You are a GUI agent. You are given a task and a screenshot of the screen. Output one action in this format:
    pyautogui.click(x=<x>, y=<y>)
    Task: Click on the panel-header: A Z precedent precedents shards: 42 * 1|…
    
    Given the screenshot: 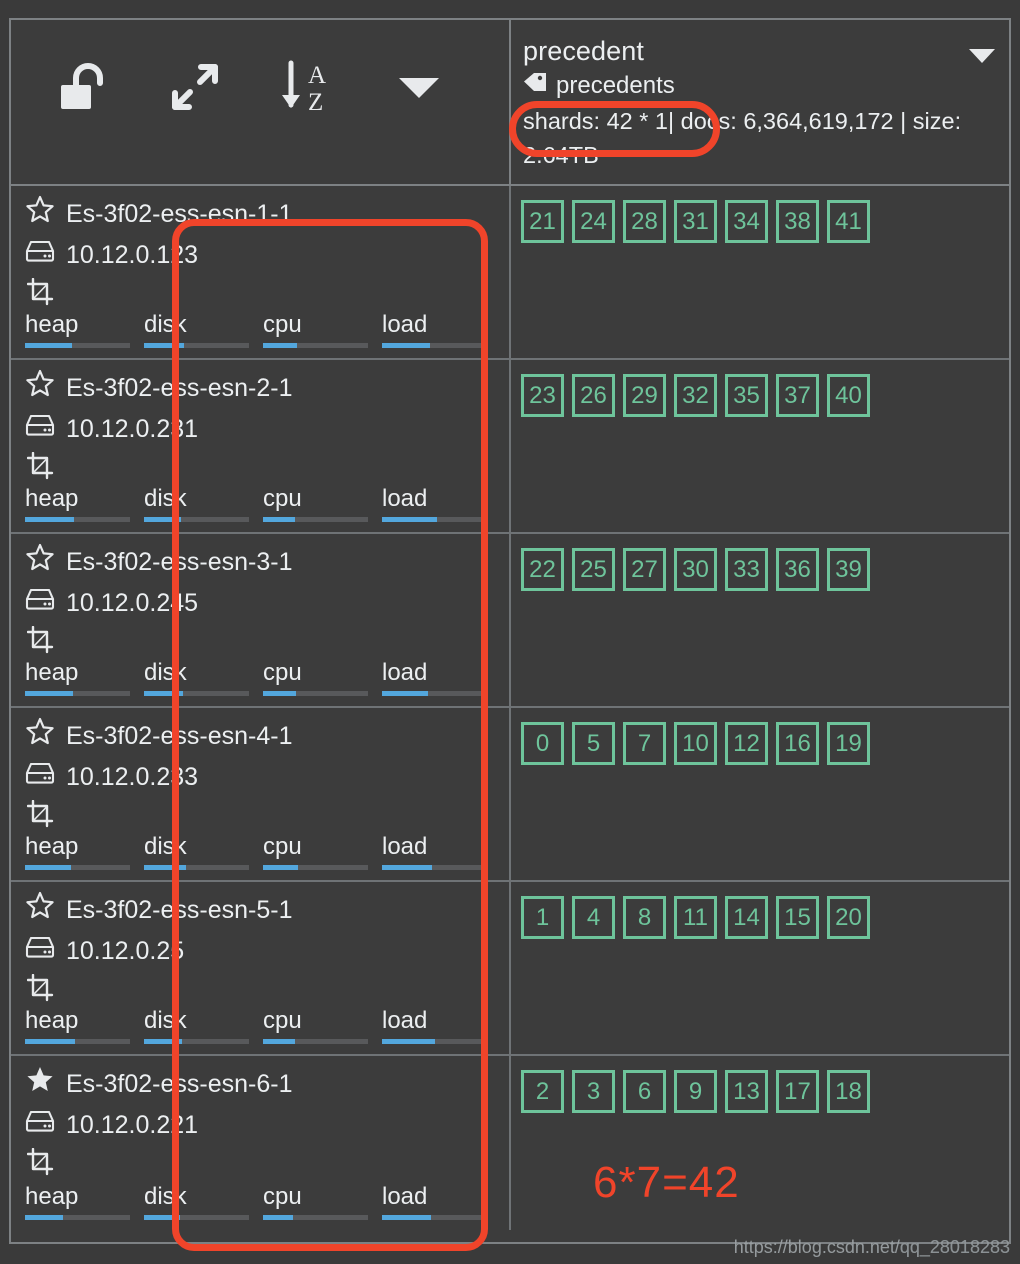 What is the action you would take?
    pyautogui.click(x=510, y=103)
    